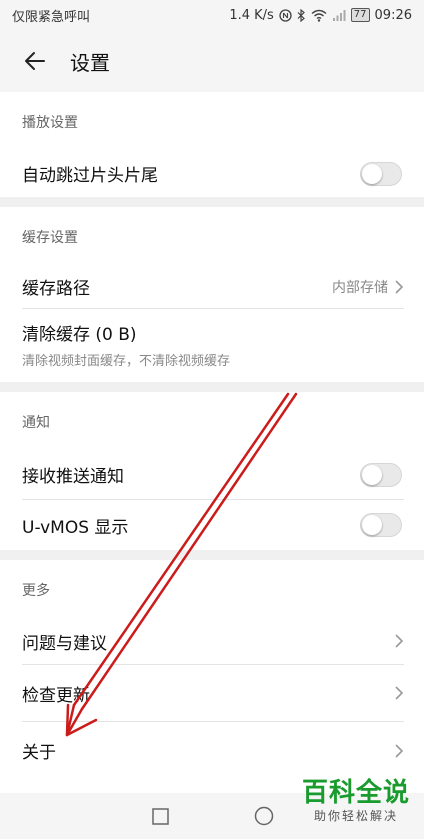  I want to click on check-update-row: 检查更新, so click(213, 693).